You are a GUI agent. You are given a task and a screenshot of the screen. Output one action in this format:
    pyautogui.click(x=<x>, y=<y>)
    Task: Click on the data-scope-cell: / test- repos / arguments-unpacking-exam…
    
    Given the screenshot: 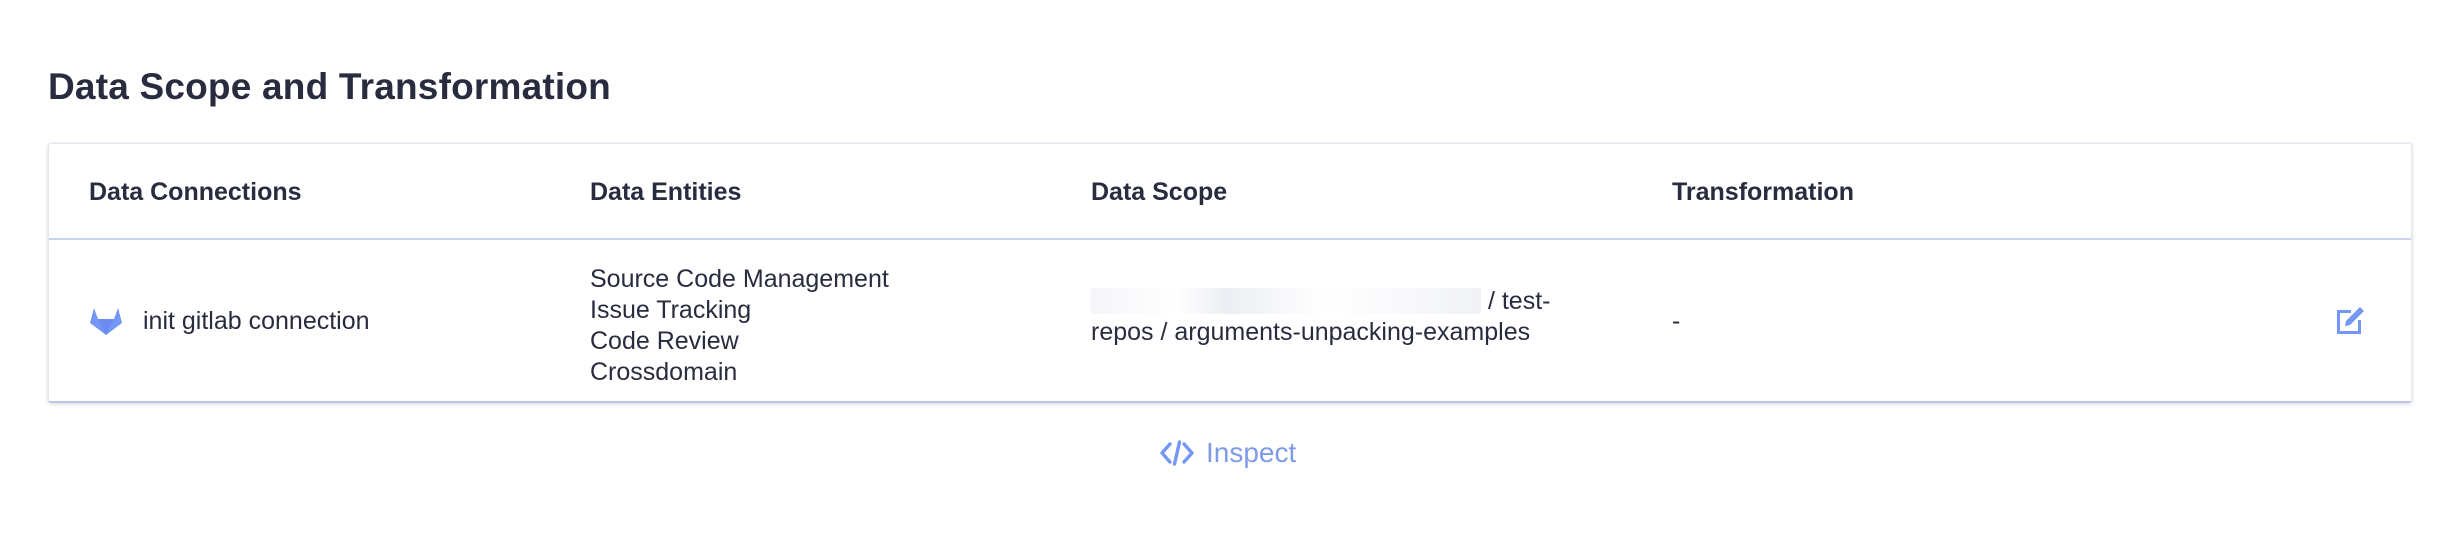 What is the action you would take?
    pyautogui.click(x=1326, y=317)
    